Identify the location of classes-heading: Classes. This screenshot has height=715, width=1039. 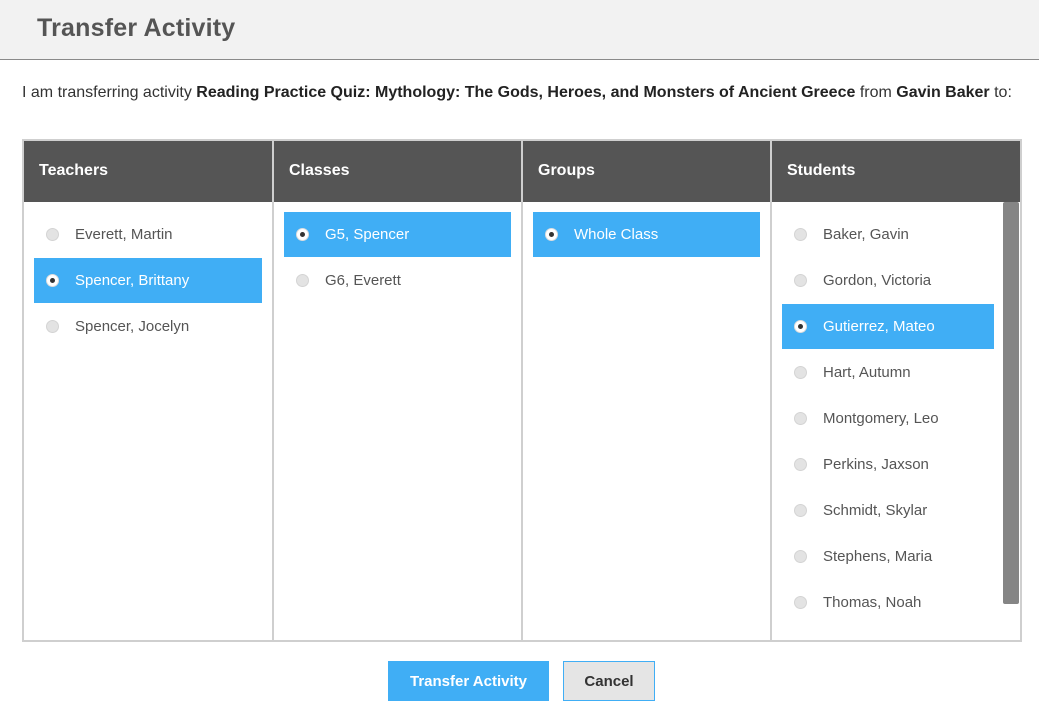
(397, 171).